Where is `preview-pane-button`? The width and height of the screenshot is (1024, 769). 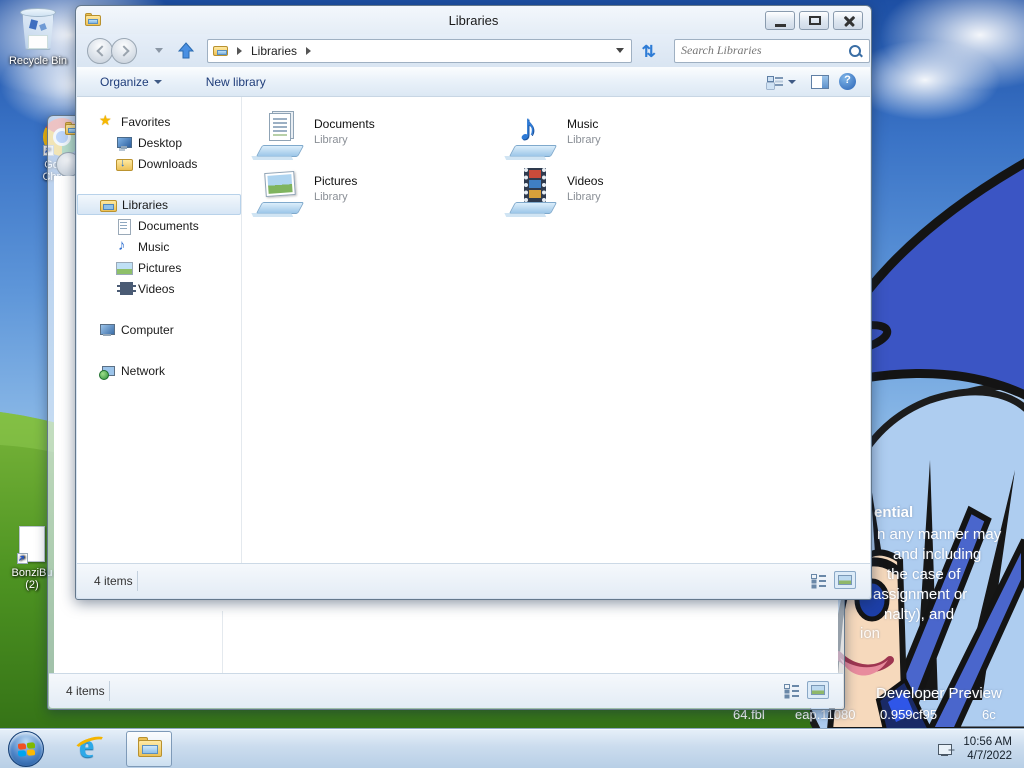
preview-pane-button is located at coordinates (820, 82).